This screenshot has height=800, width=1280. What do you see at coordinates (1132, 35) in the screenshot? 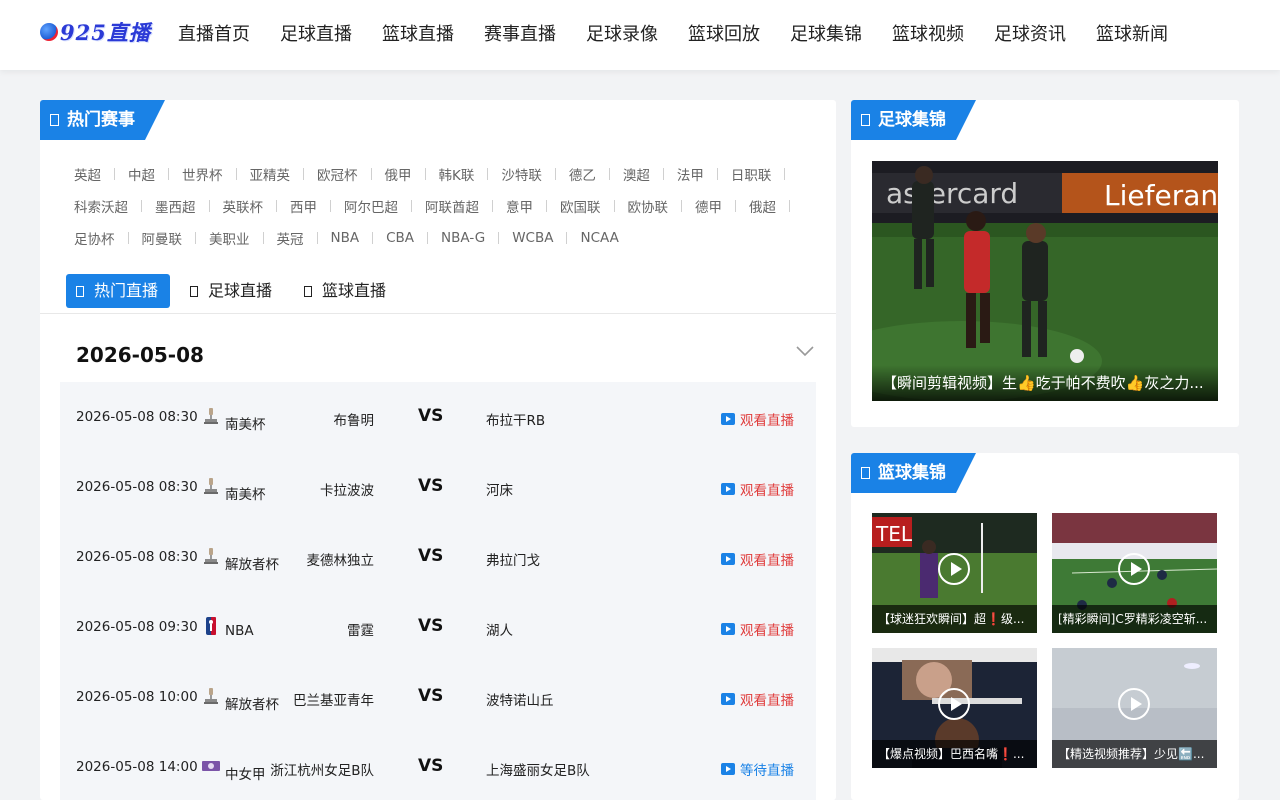
I see `nav-item: 篮球新闻` at bounding box center [1132, 35].